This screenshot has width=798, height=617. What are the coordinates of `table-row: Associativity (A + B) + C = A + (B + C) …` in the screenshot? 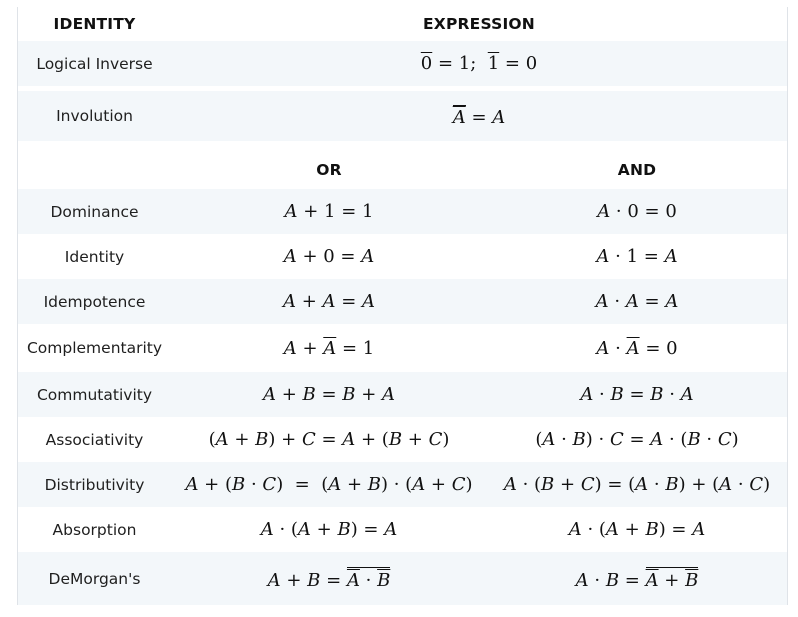 It's located at (402, 439).